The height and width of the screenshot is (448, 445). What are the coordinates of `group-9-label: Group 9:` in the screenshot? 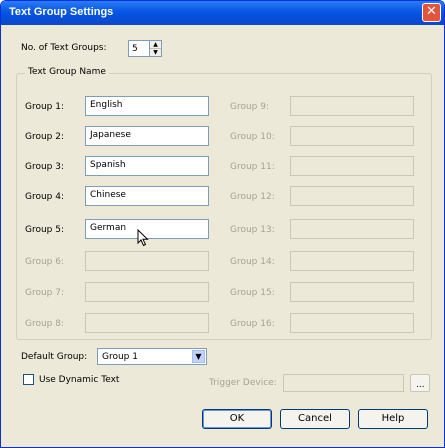 It's located at (250, 107).